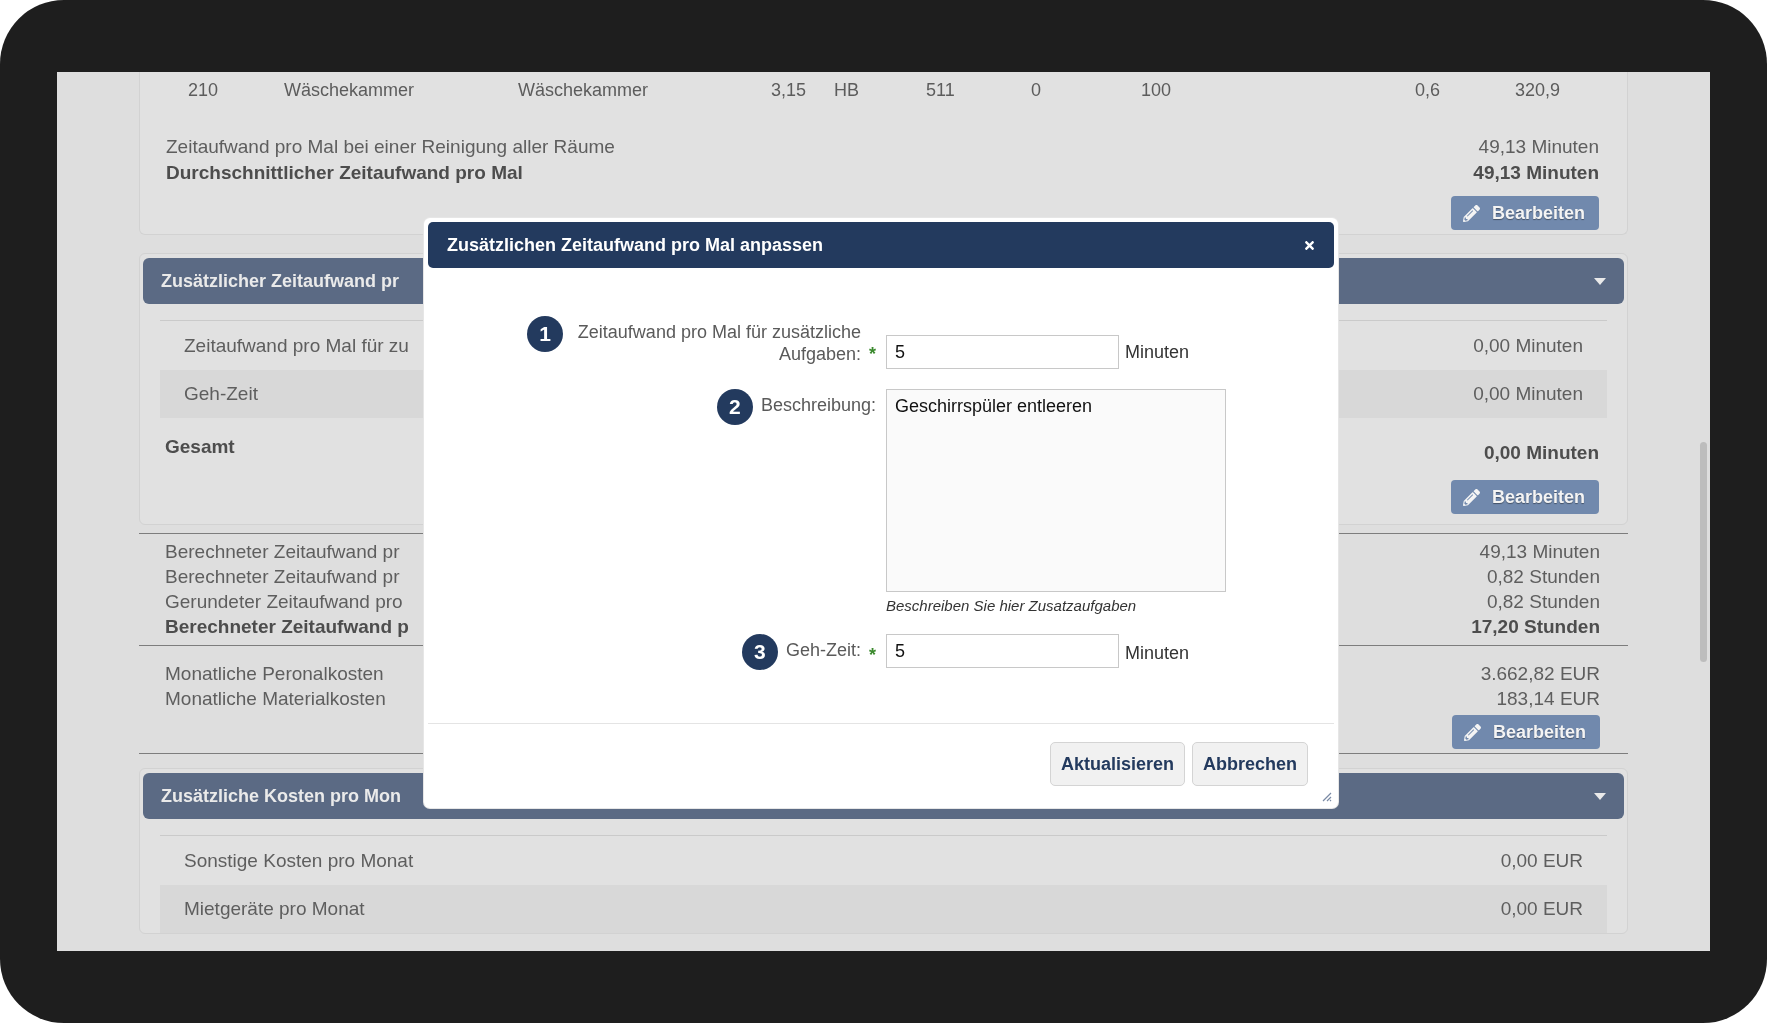  I want to click on table-cell-text: 3,15, so click(789, 90).